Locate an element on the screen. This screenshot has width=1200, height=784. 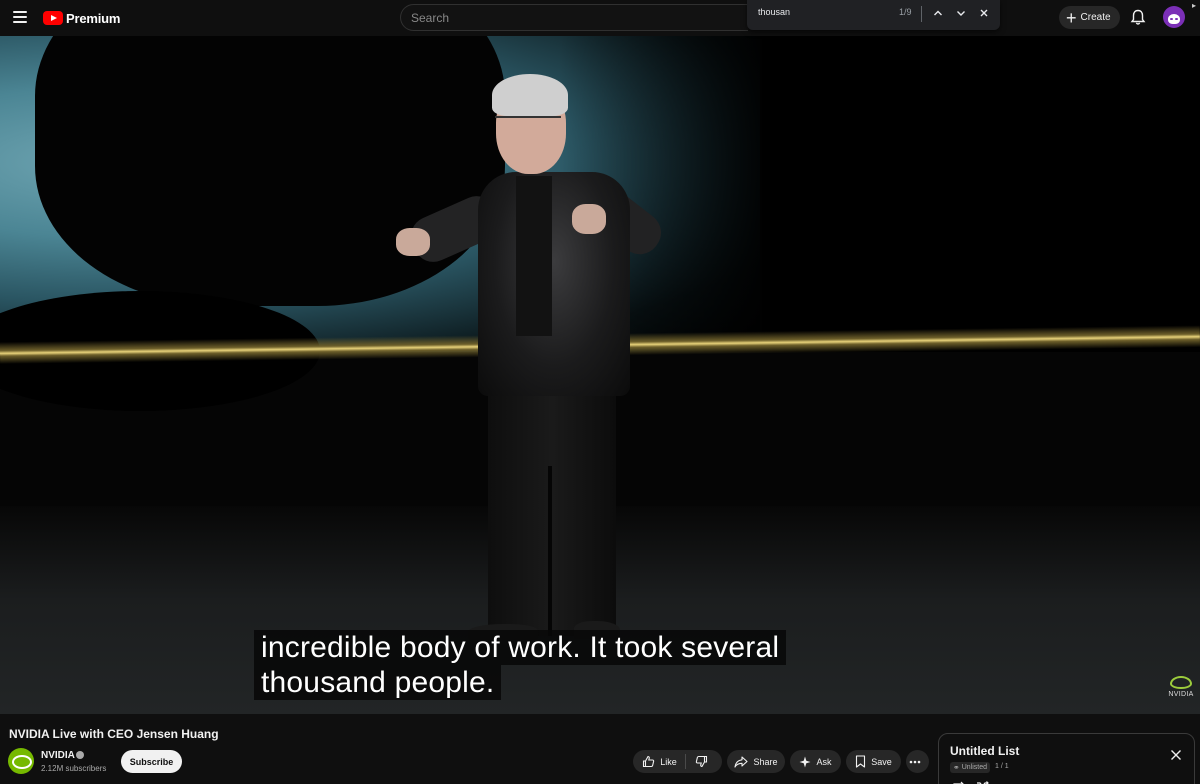
visibility-label: Unlisted is located at coordinates (974, 767).